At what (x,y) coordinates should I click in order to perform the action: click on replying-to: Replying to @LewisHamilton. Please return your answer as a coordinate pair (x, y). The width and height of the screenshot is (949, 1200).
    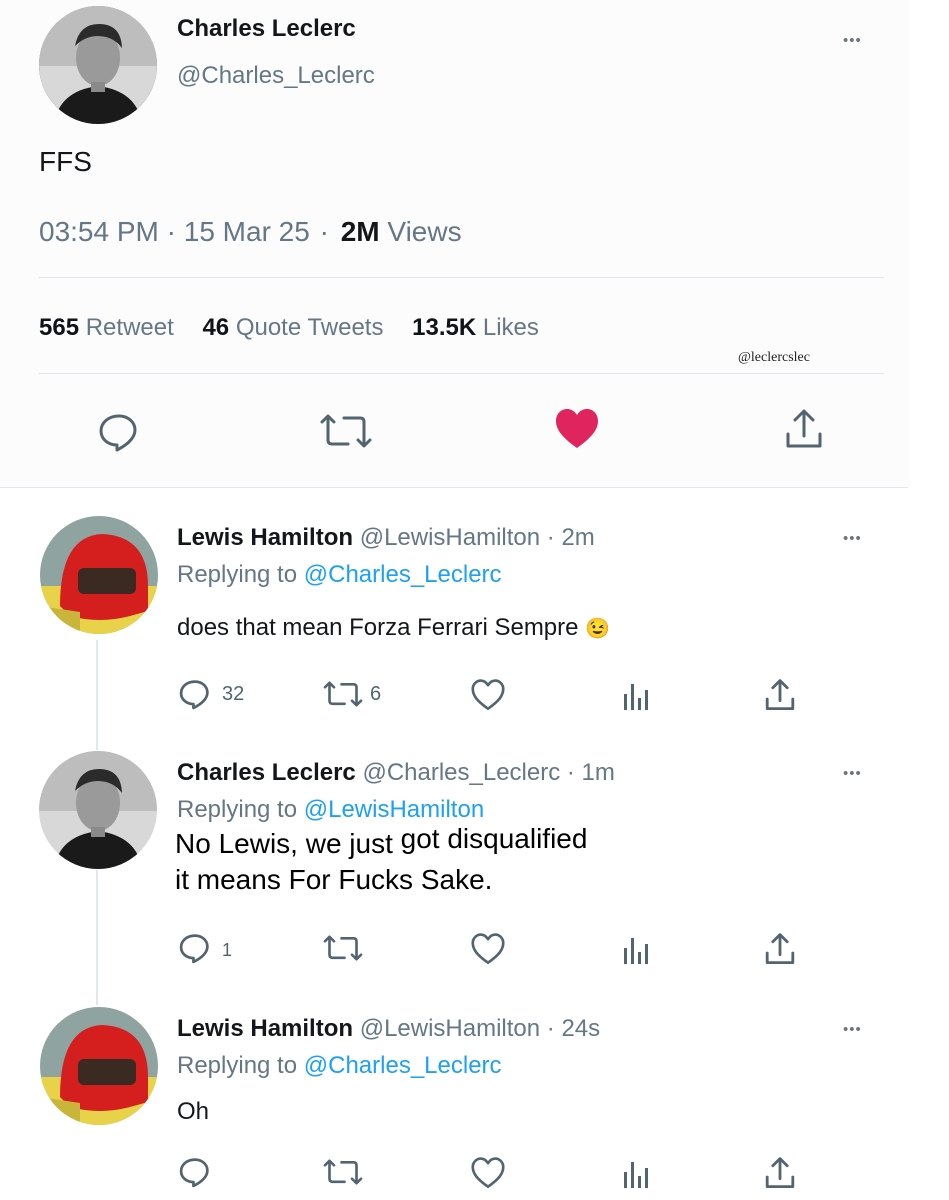
    Looking at the image, I should click on (330, 810).